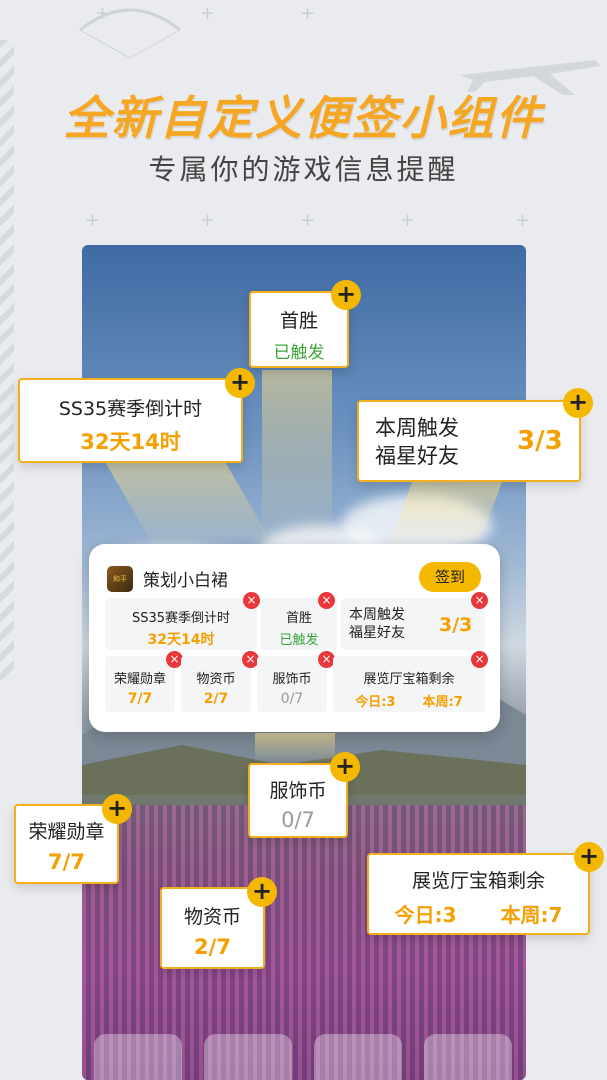 This screenshot has height=1080, width=607. What do you see at coordinates (292, 699) in the screenshot?
I see `cell-value: 0/7` at bounding box center [292, 699].